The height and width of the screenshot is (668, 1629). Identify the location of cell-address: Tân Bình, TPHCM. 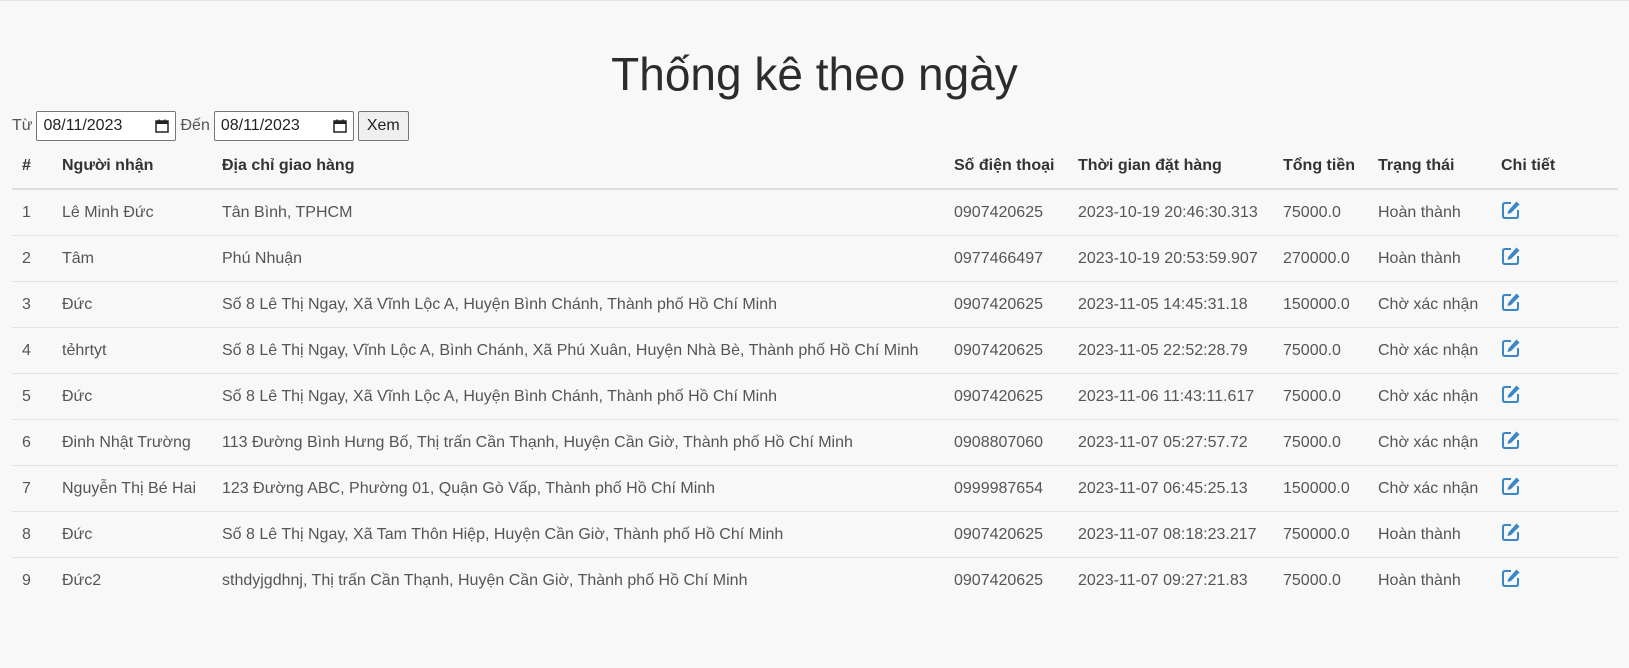
(287, 212).